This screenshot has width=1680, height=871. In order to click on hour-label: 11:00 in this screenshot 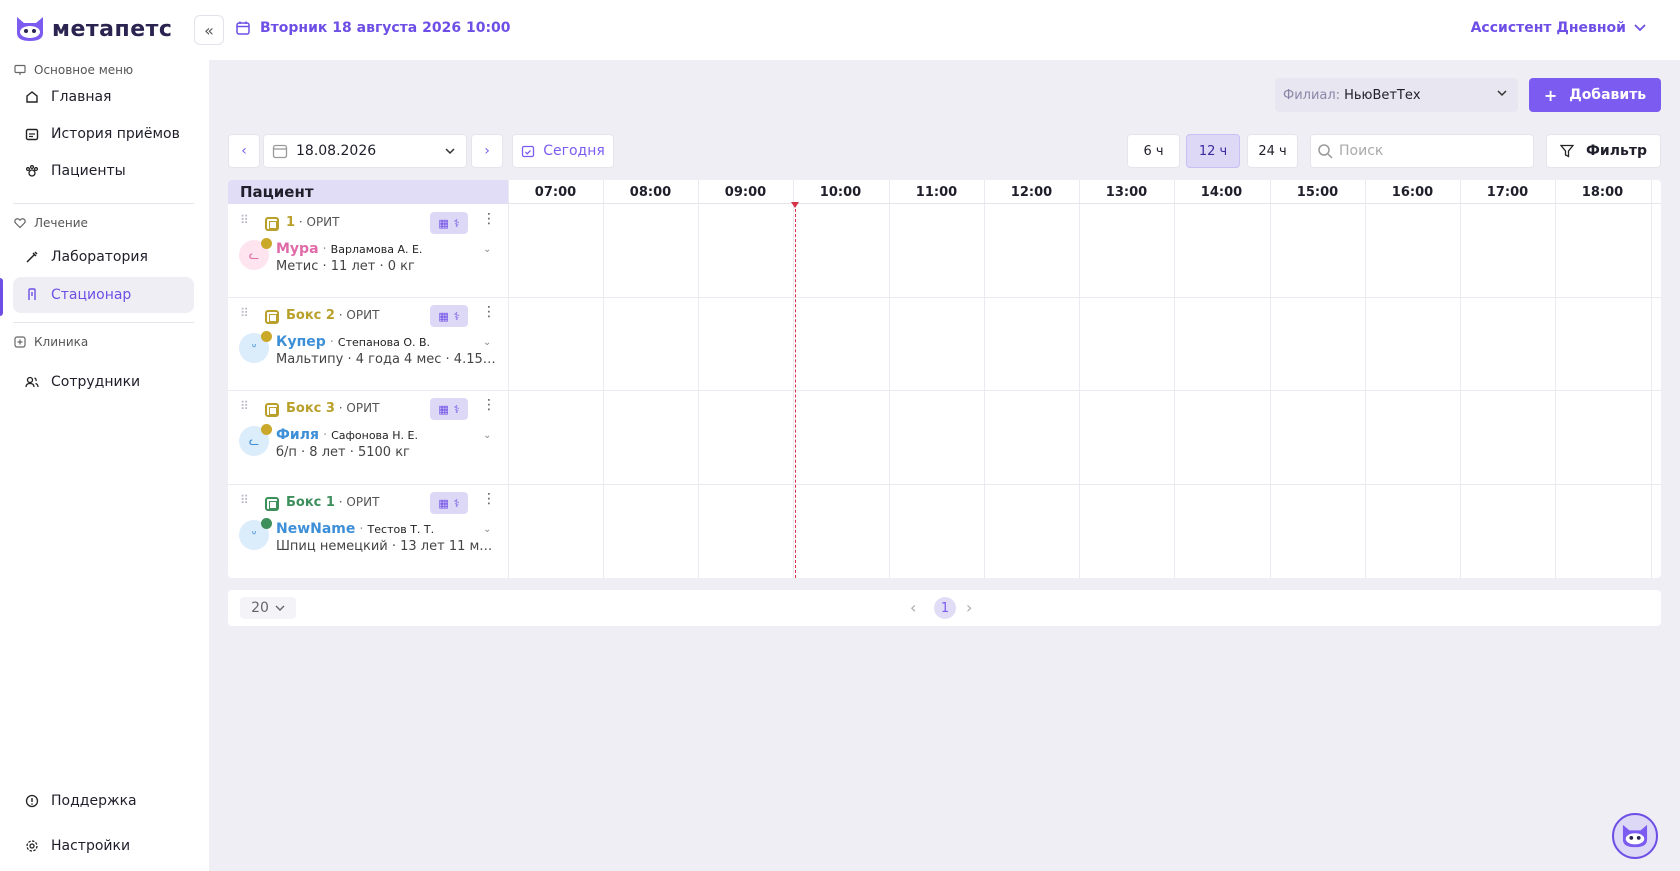, I will do `click(936, 192)`.